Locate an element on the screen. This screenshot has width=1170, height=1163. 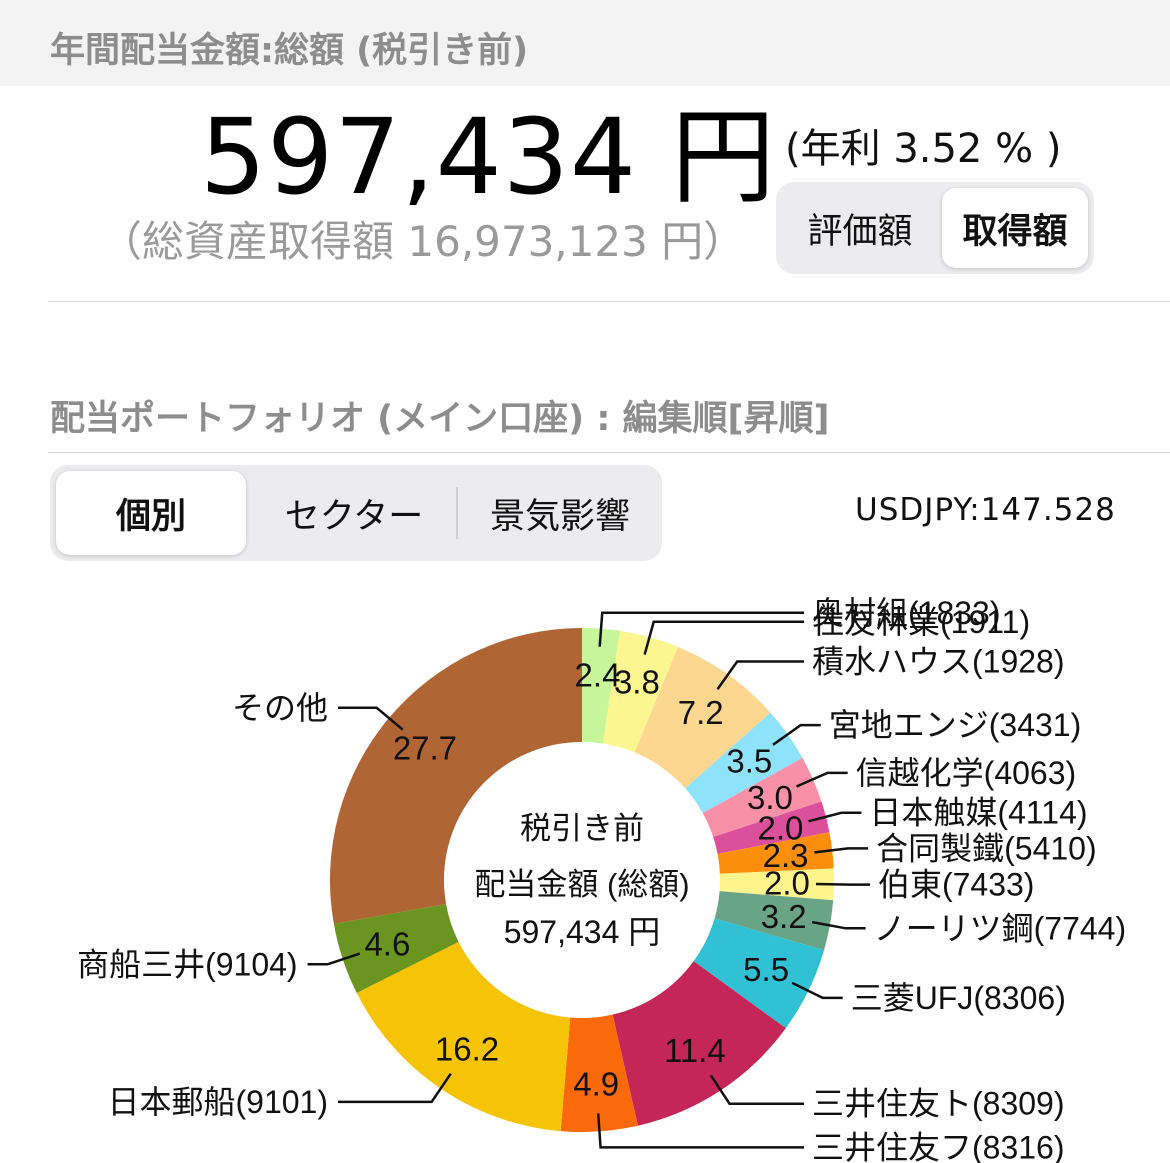
slice-value-label: 3.2 is located at coordinates (784, 916).